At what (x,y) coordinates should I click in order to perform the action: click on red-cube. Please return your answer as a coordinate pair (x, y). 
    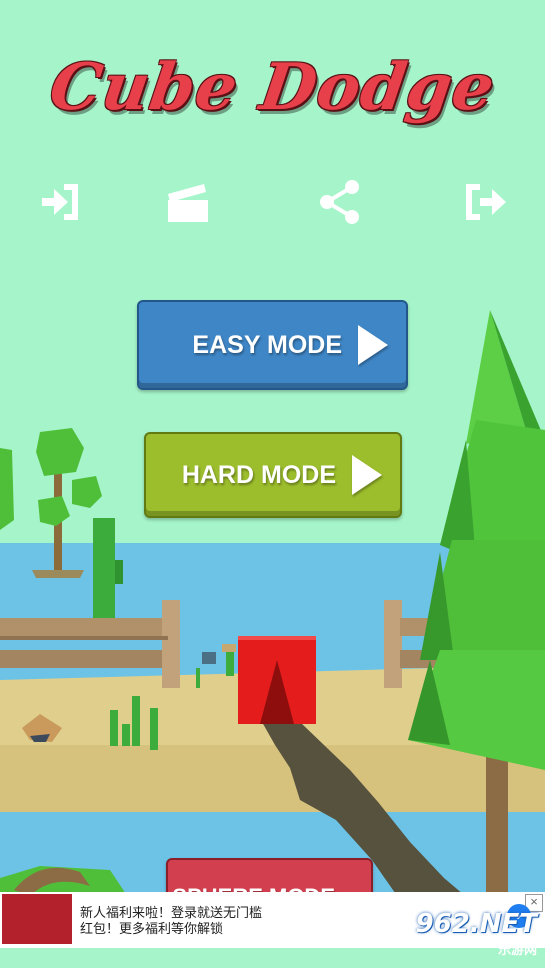
    Looking at the image, I should click on (277, 680).